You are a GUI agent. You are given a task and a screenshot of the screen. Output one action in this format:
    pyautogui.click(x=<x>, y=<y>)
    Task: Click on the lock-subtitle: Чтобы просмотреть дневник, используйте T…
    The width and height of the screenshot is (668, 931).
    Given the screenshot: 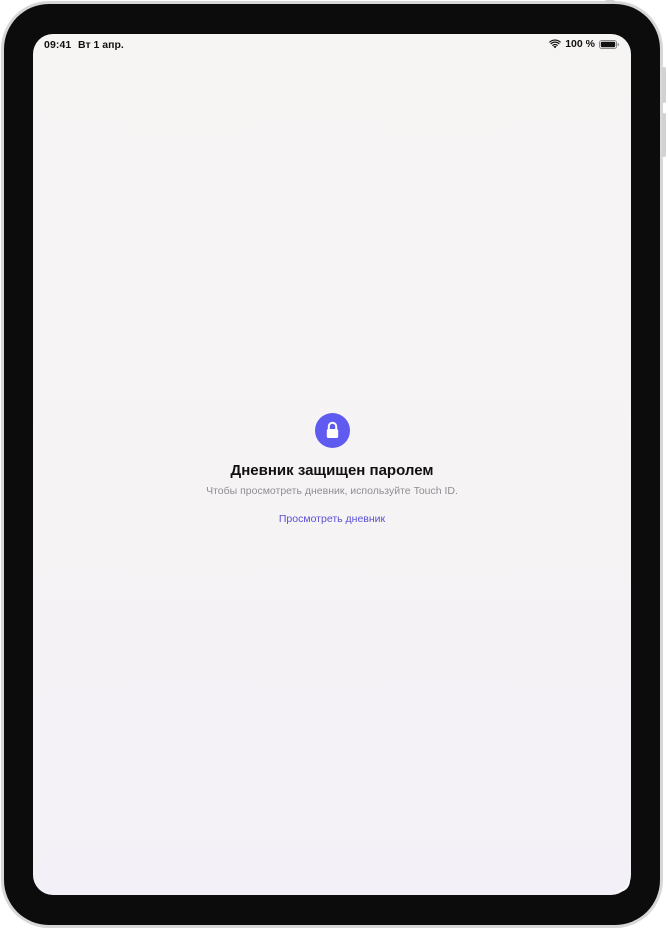 What is the action you would take?
    pyautogui.click(x=332, y=491)
    